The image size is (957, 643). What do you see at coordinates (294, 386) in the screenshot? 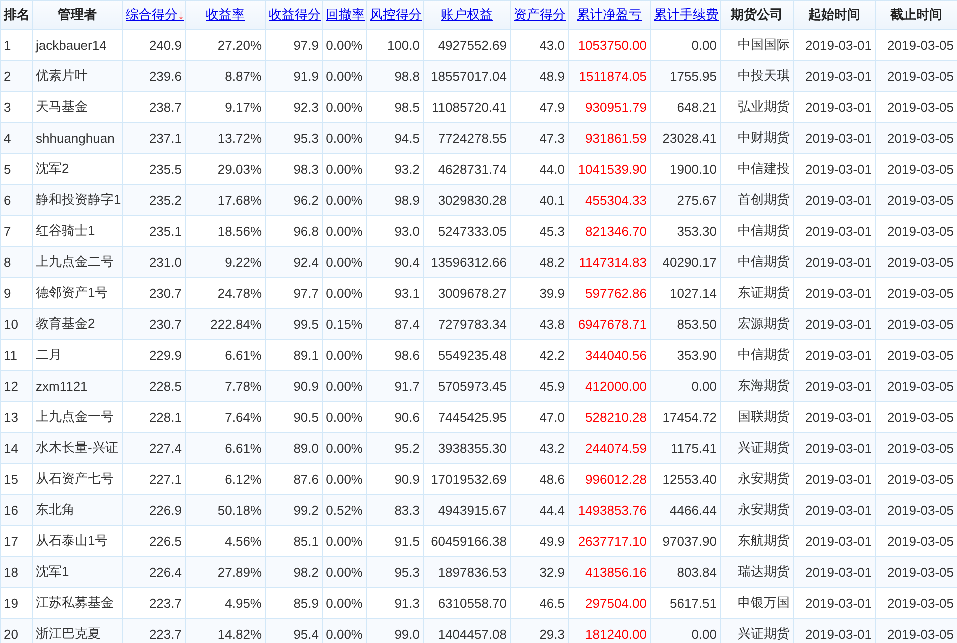
I see `table-cell: 90.9` at bounding box center [294, 386].